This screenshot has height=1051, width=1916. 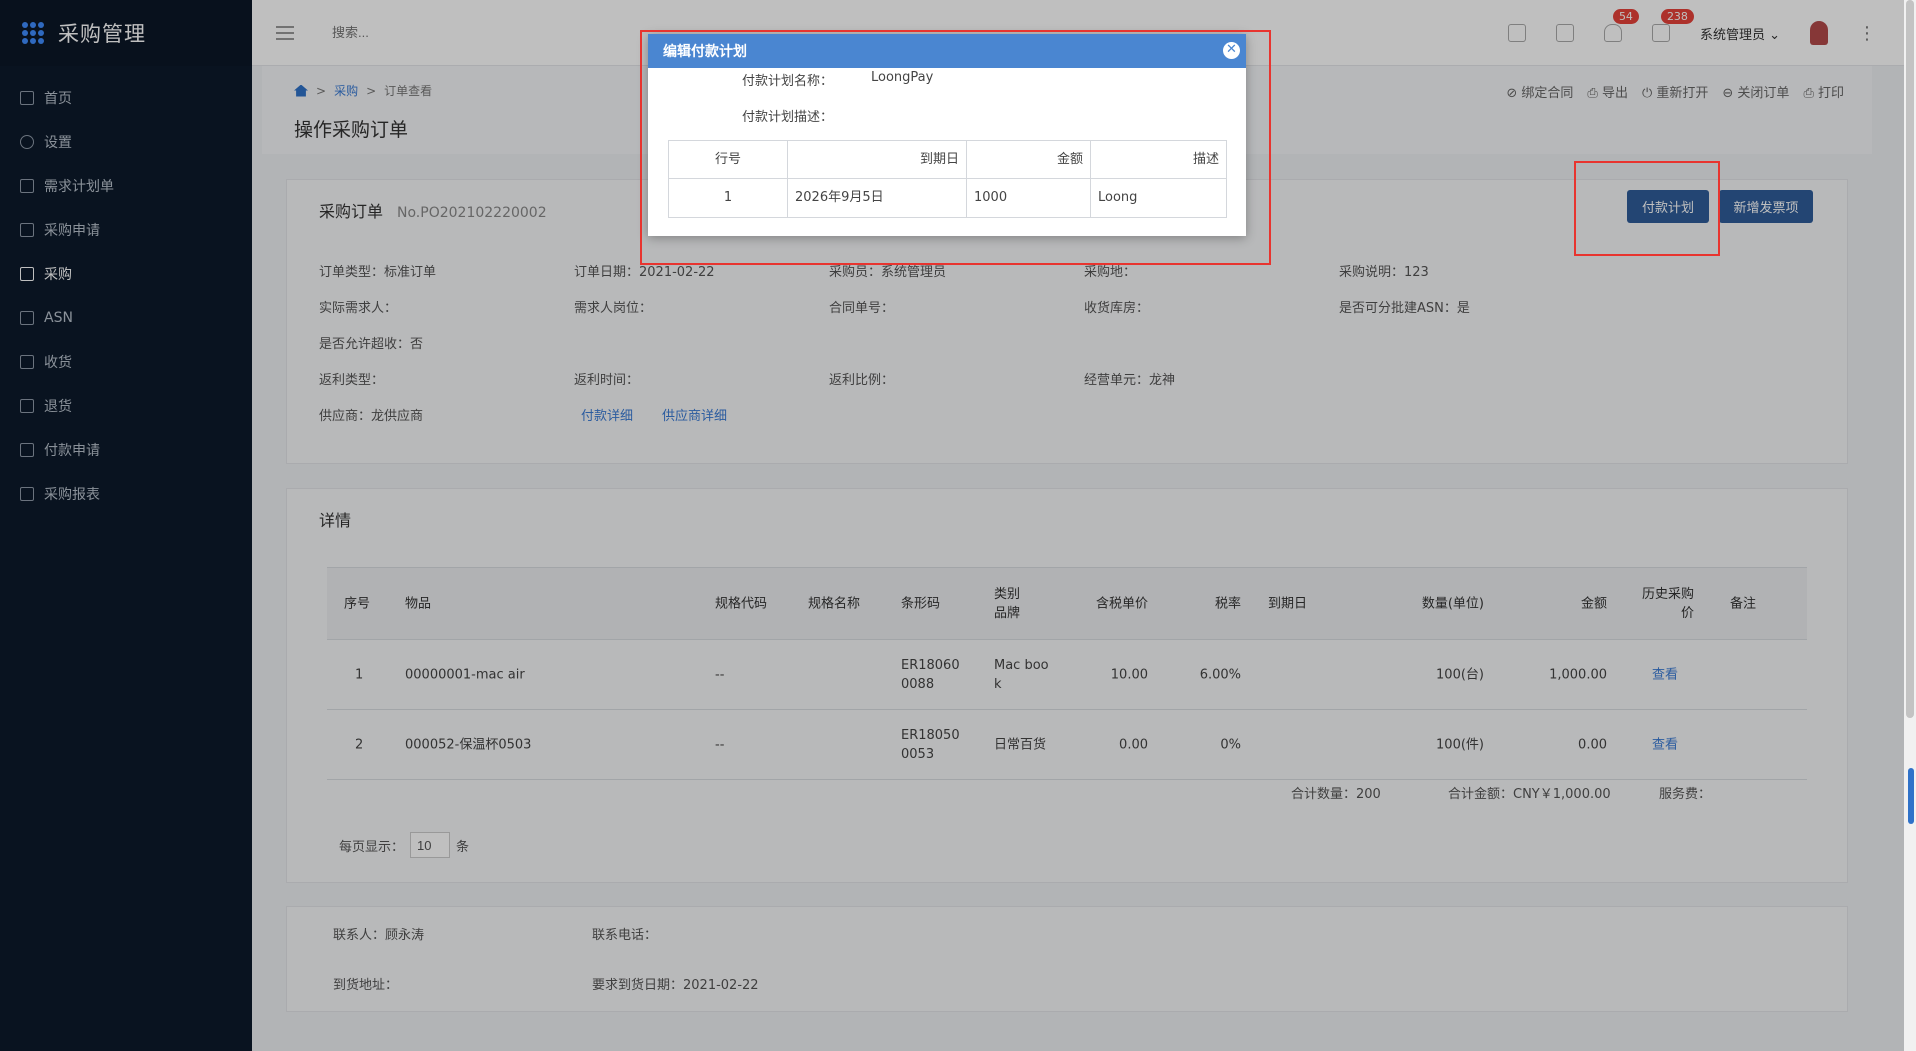 What do you see at coordinates (1910, 359) in the screenshot?
I see `scrollbar-thumb` at bounding box center [1910, 359].